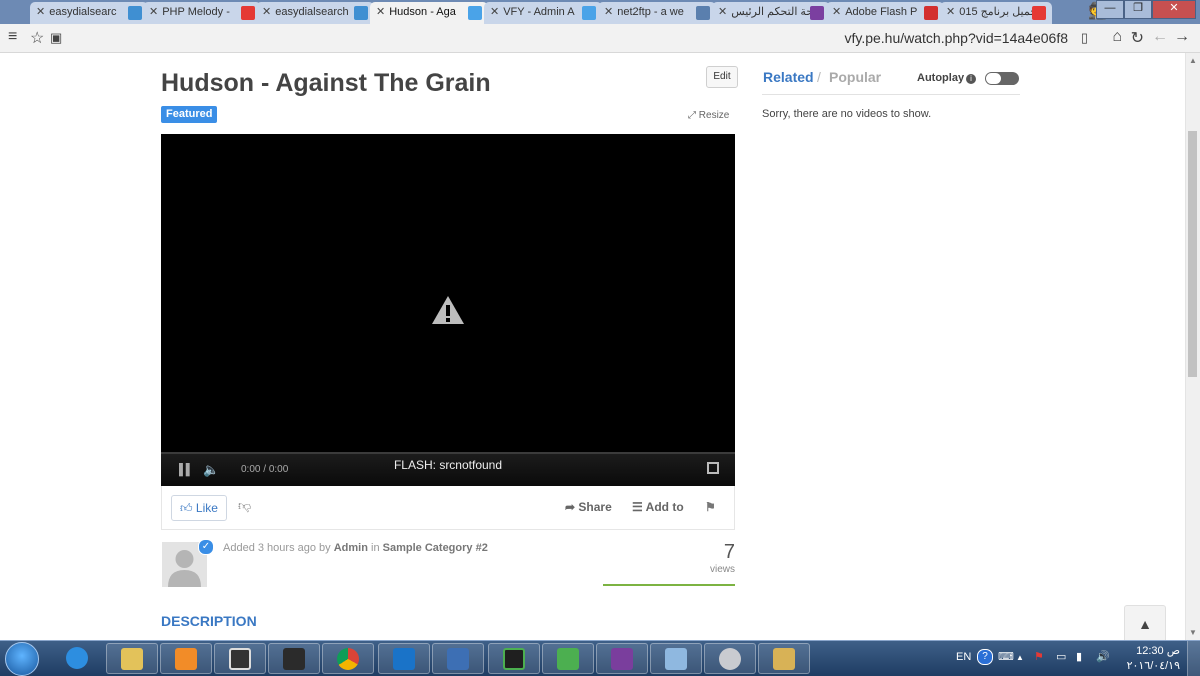  What do you see at coordinates (1193, 658) in the screenshot?
I see `show-desktop-button` at bounding box center [1193, 658].